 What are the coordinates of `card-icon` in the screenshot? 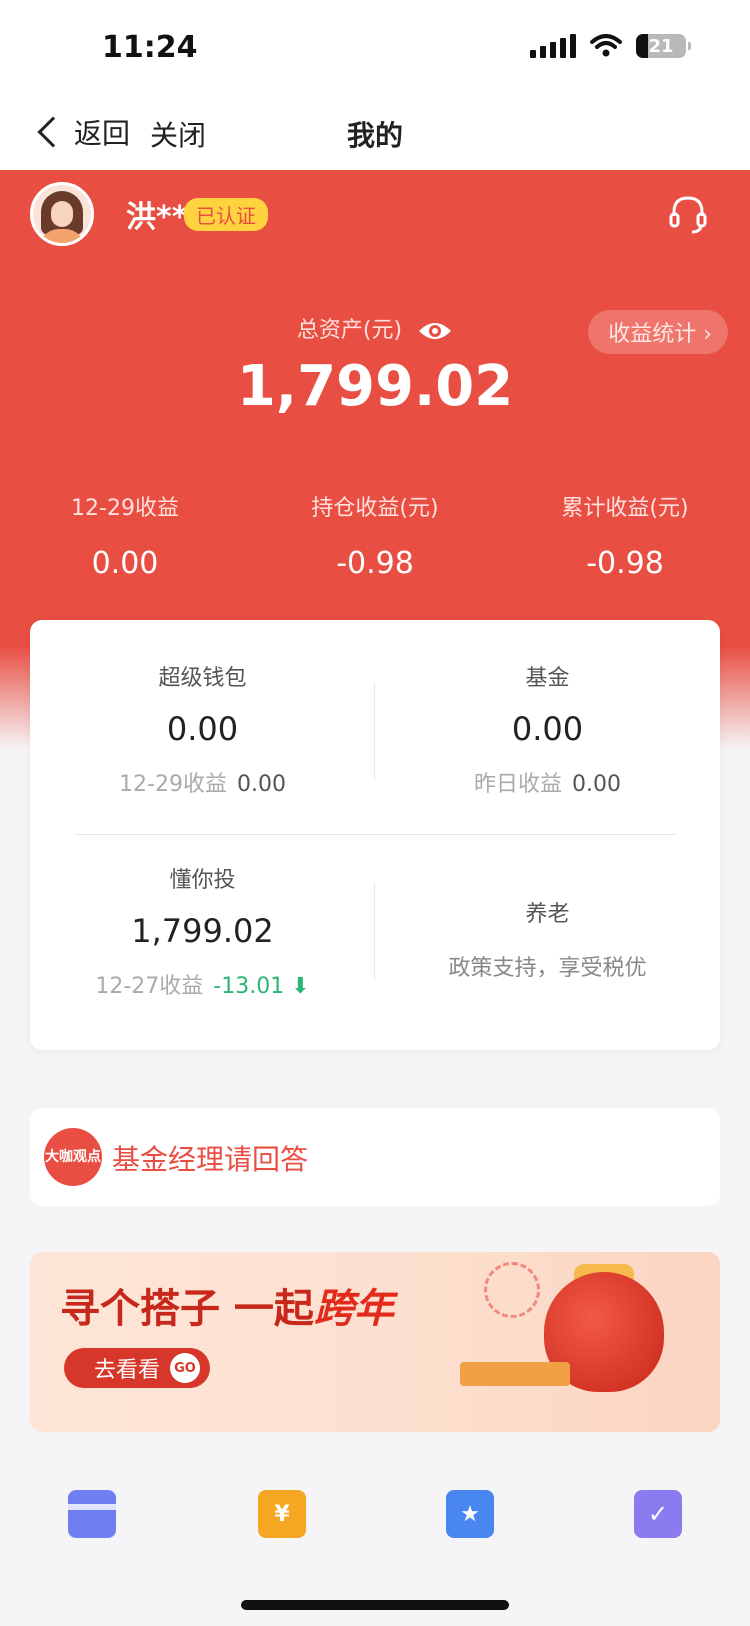 It's located at (92, 1514).